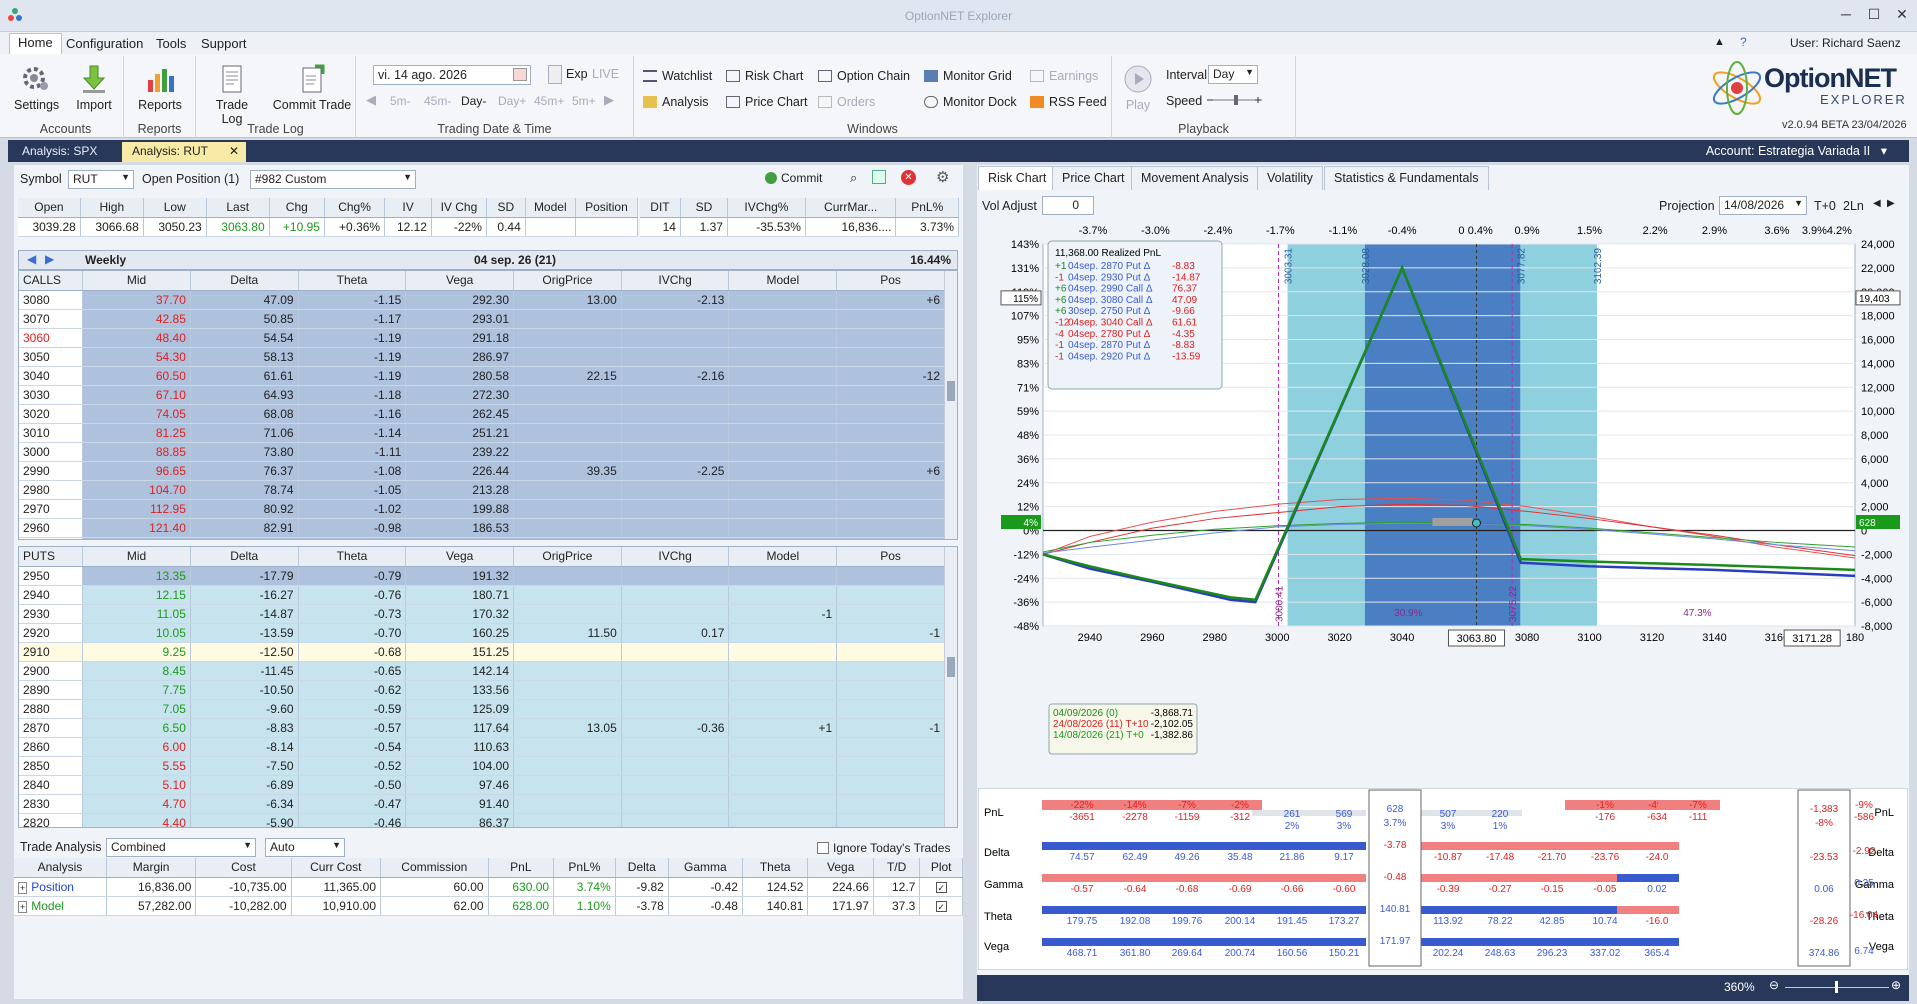 The image size is (1917, 1004). Describe the element at coordinates (950, 405) in the screenshot. I see `calls-scrollbar` at that location.